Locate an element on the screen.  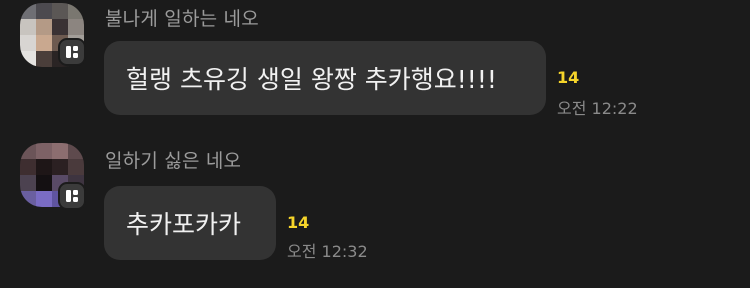
message-time: 오전 12:32 is located at coordinates (327, 251).